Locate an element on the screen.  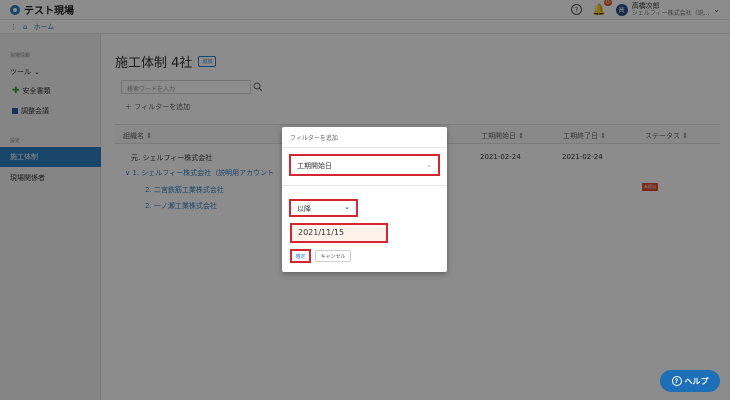
confirm-button: 確定 is located at coordinates (300, 256).